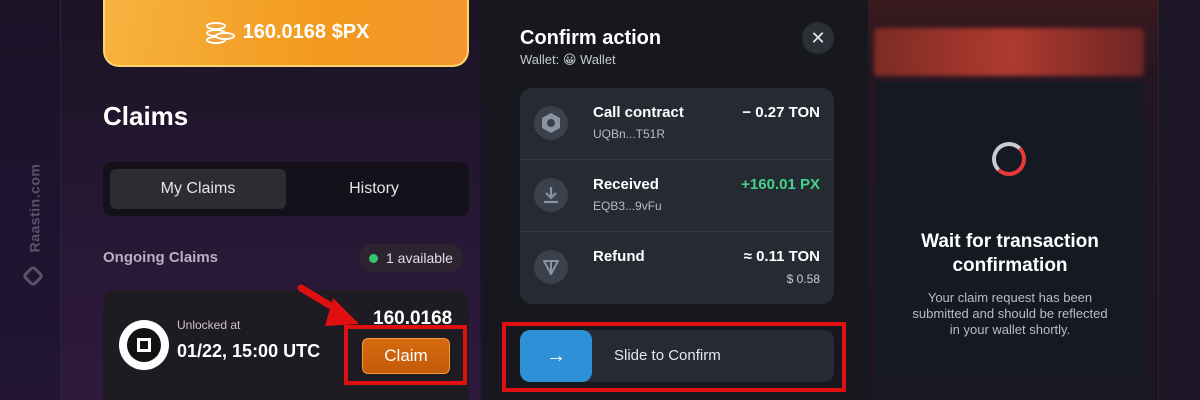 This screenshot has width=1200, height=400. I want to click on available-badge: 1 available, so click(411, 258).